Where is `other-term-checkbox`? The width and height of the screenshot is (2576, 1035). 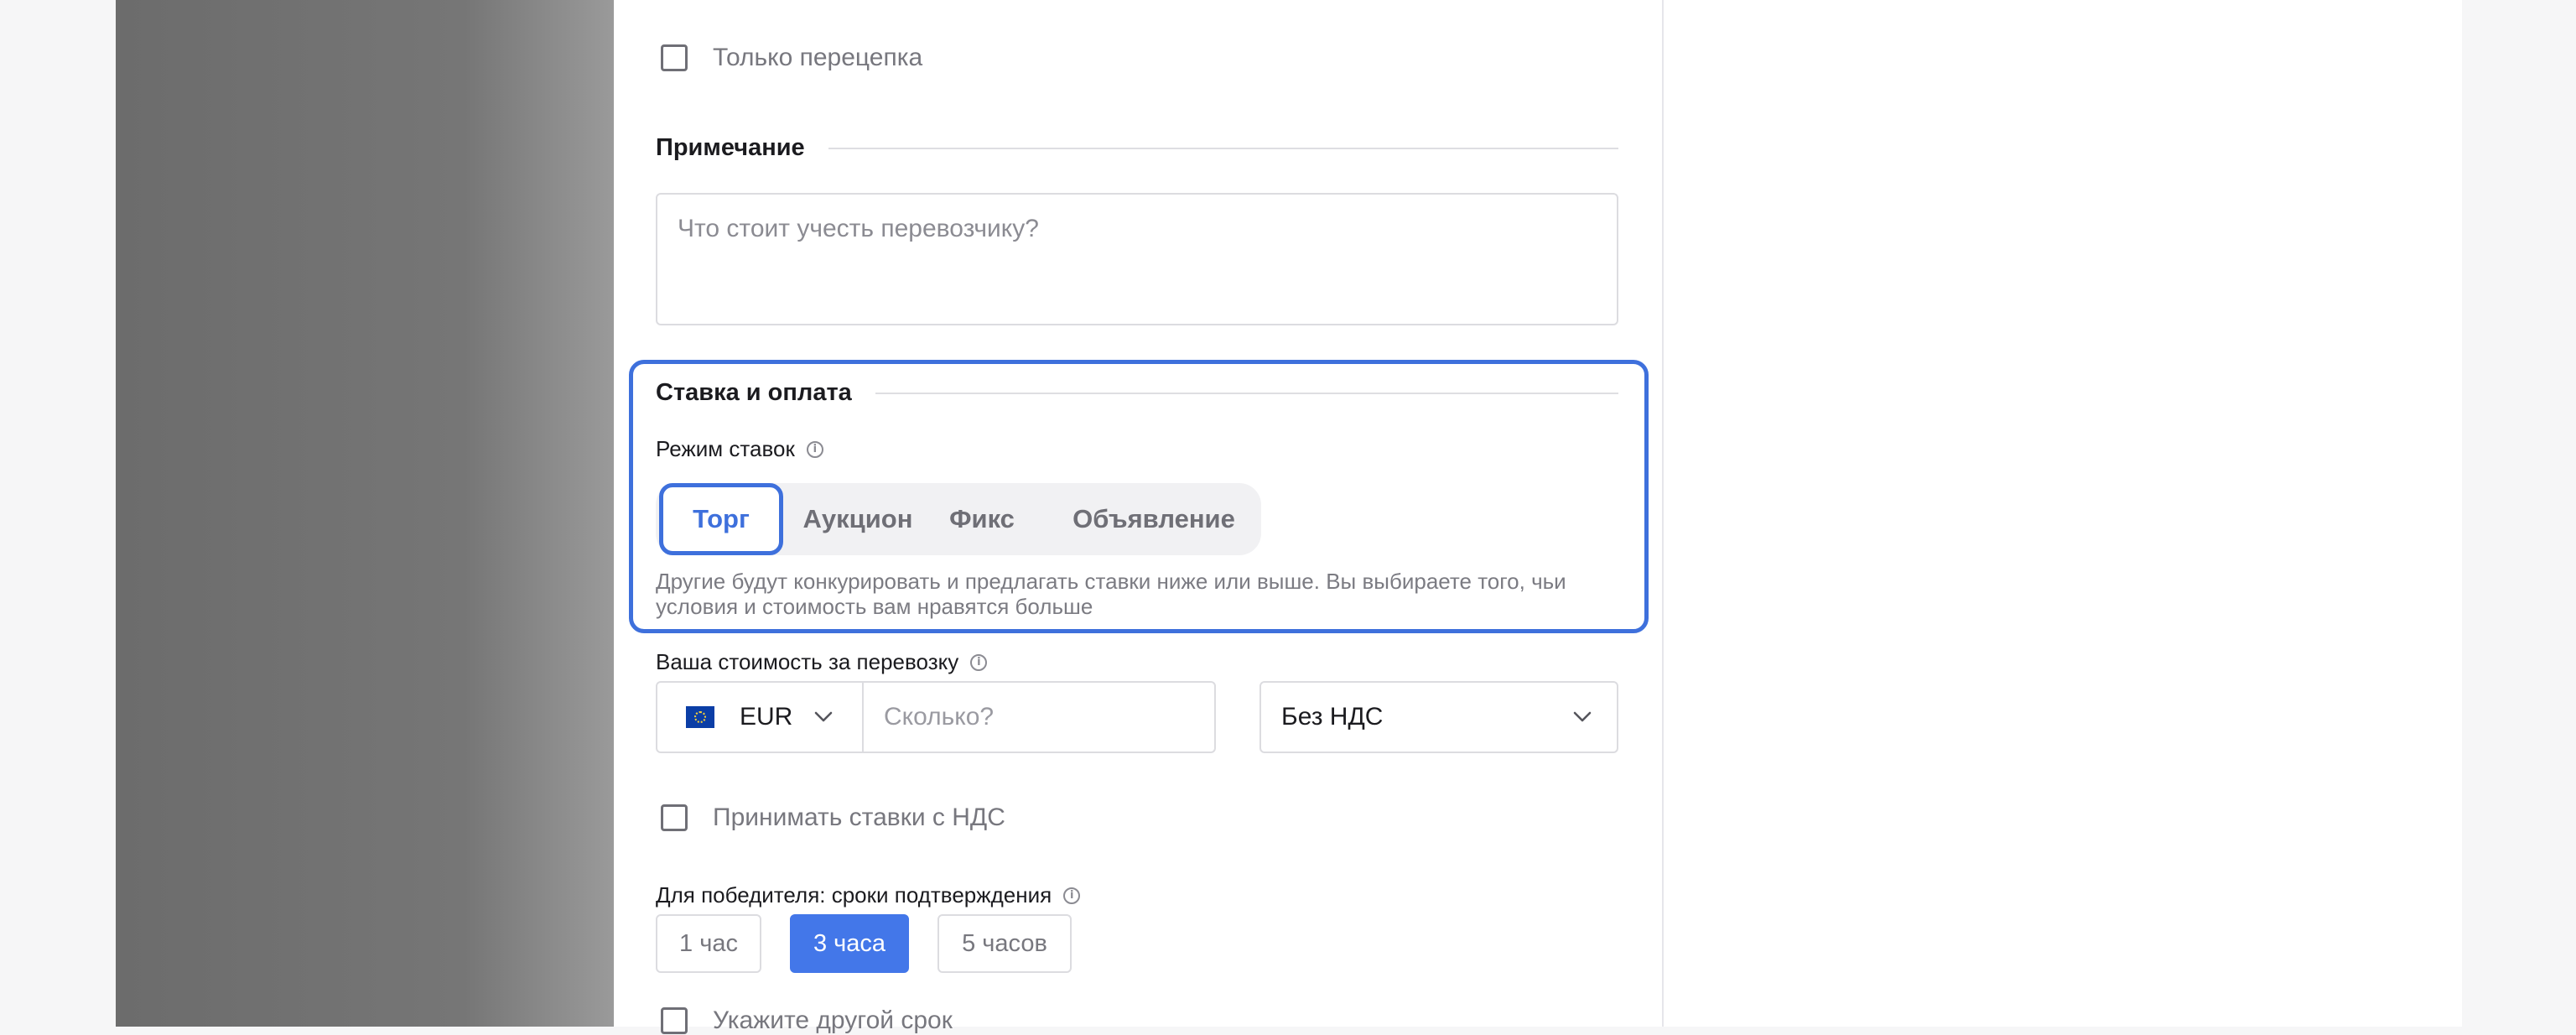 other-term-checkbox is located at coordinates (674, 1021).